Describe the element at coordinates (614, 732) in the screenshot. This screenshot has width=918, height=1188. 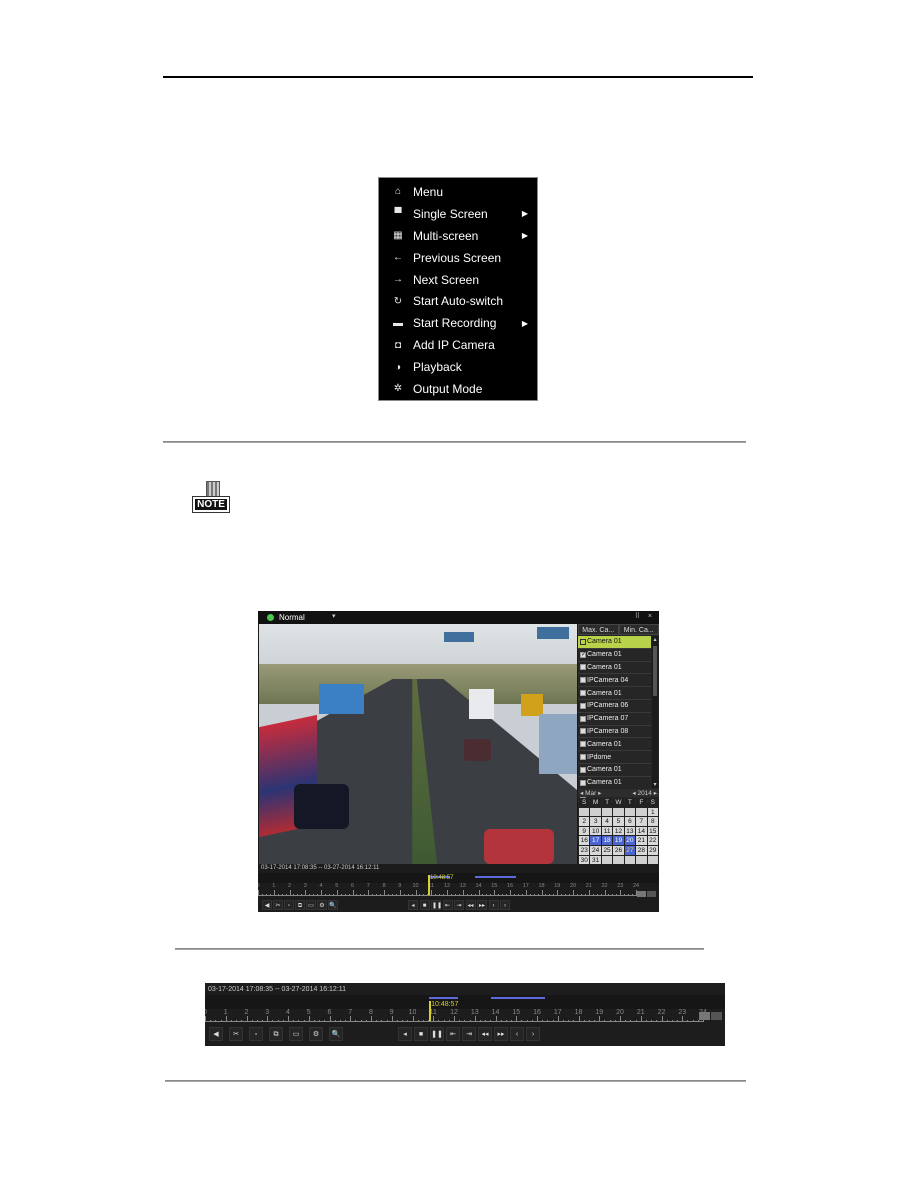
I see `camera-list-item: IPCamera 08` at that location.